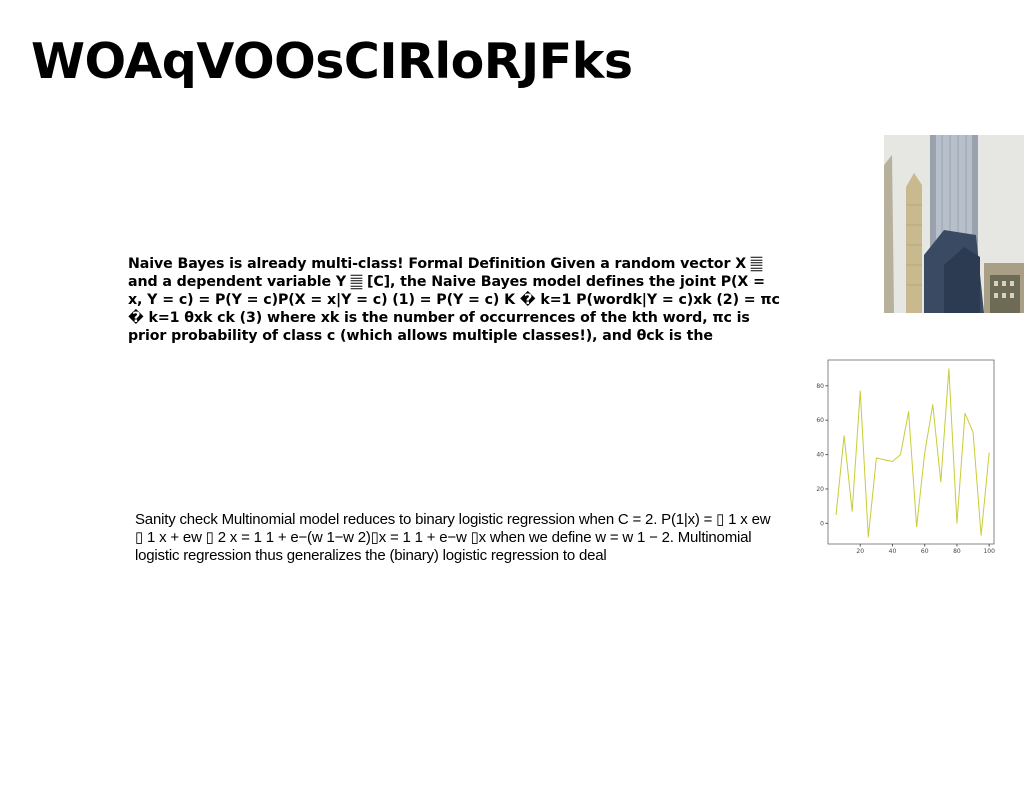  Describe the element at coordinates (822, 523) in the screenshot. I see `y-tick-label: 0` at that location.